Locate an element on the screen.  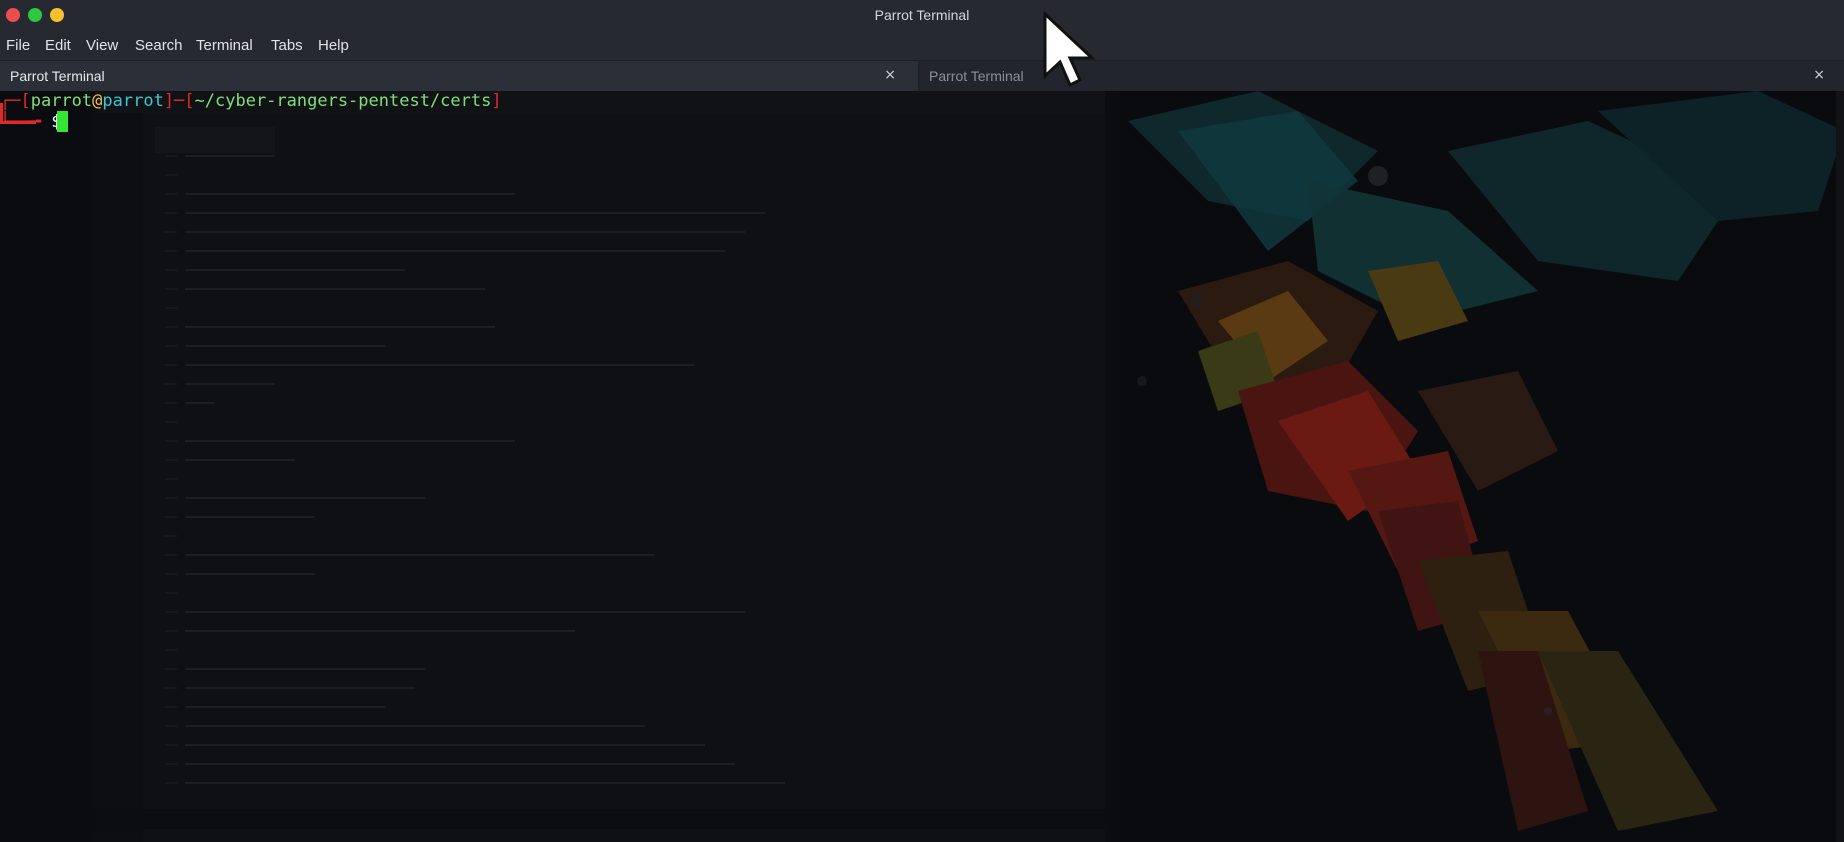
mouse-pointer-icon is located at coordinates (1069, 49).